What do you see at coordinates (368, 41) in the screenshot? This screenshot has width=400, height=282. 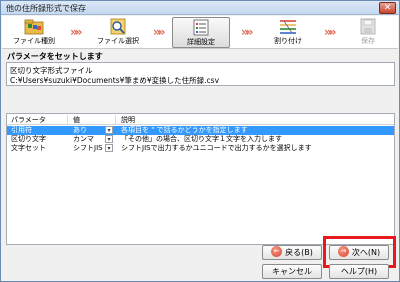 I see `step-label: 保存` at bounding box center [368, 41].